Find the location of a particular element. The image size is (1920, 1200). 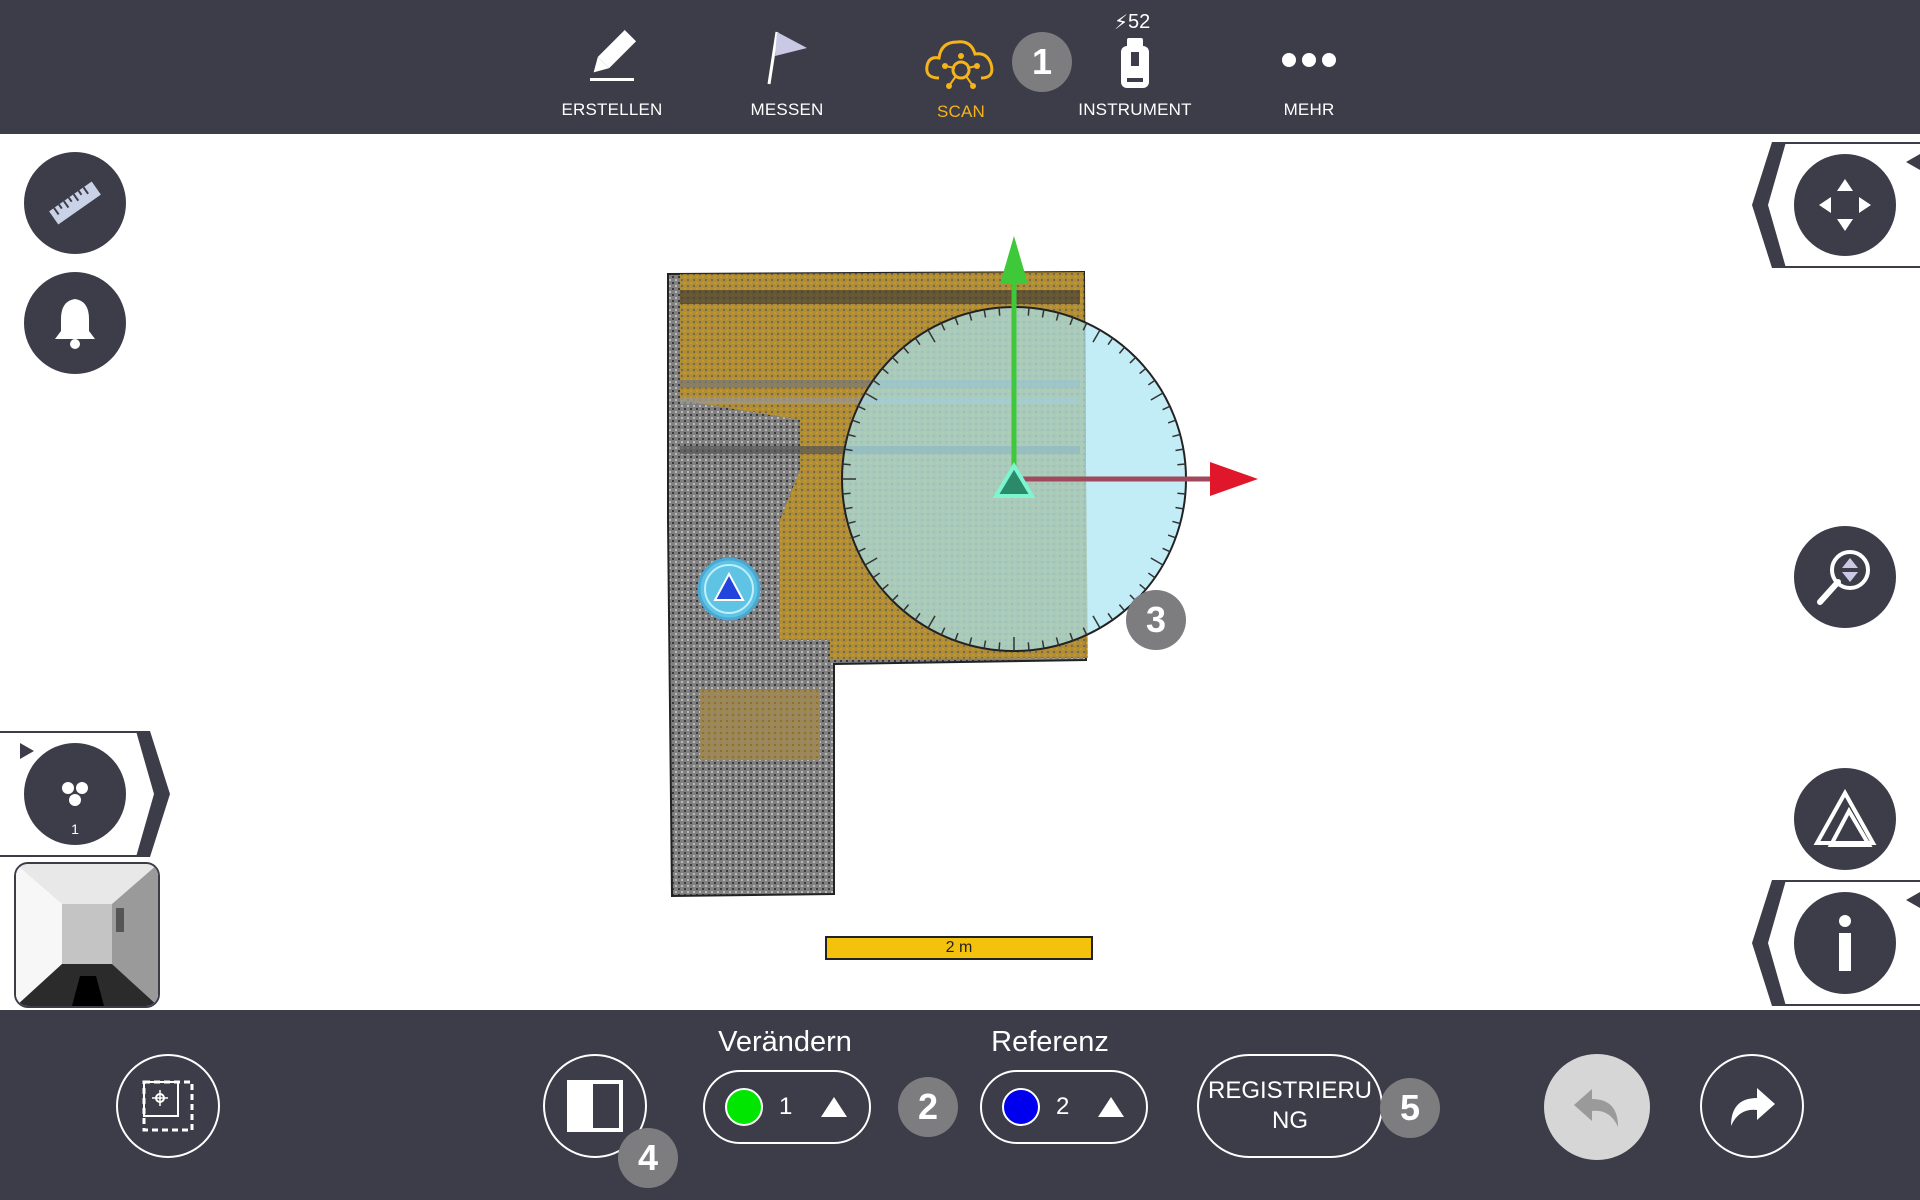

nav-mehr-label: MEHR is located at coordinates (1309, 109).